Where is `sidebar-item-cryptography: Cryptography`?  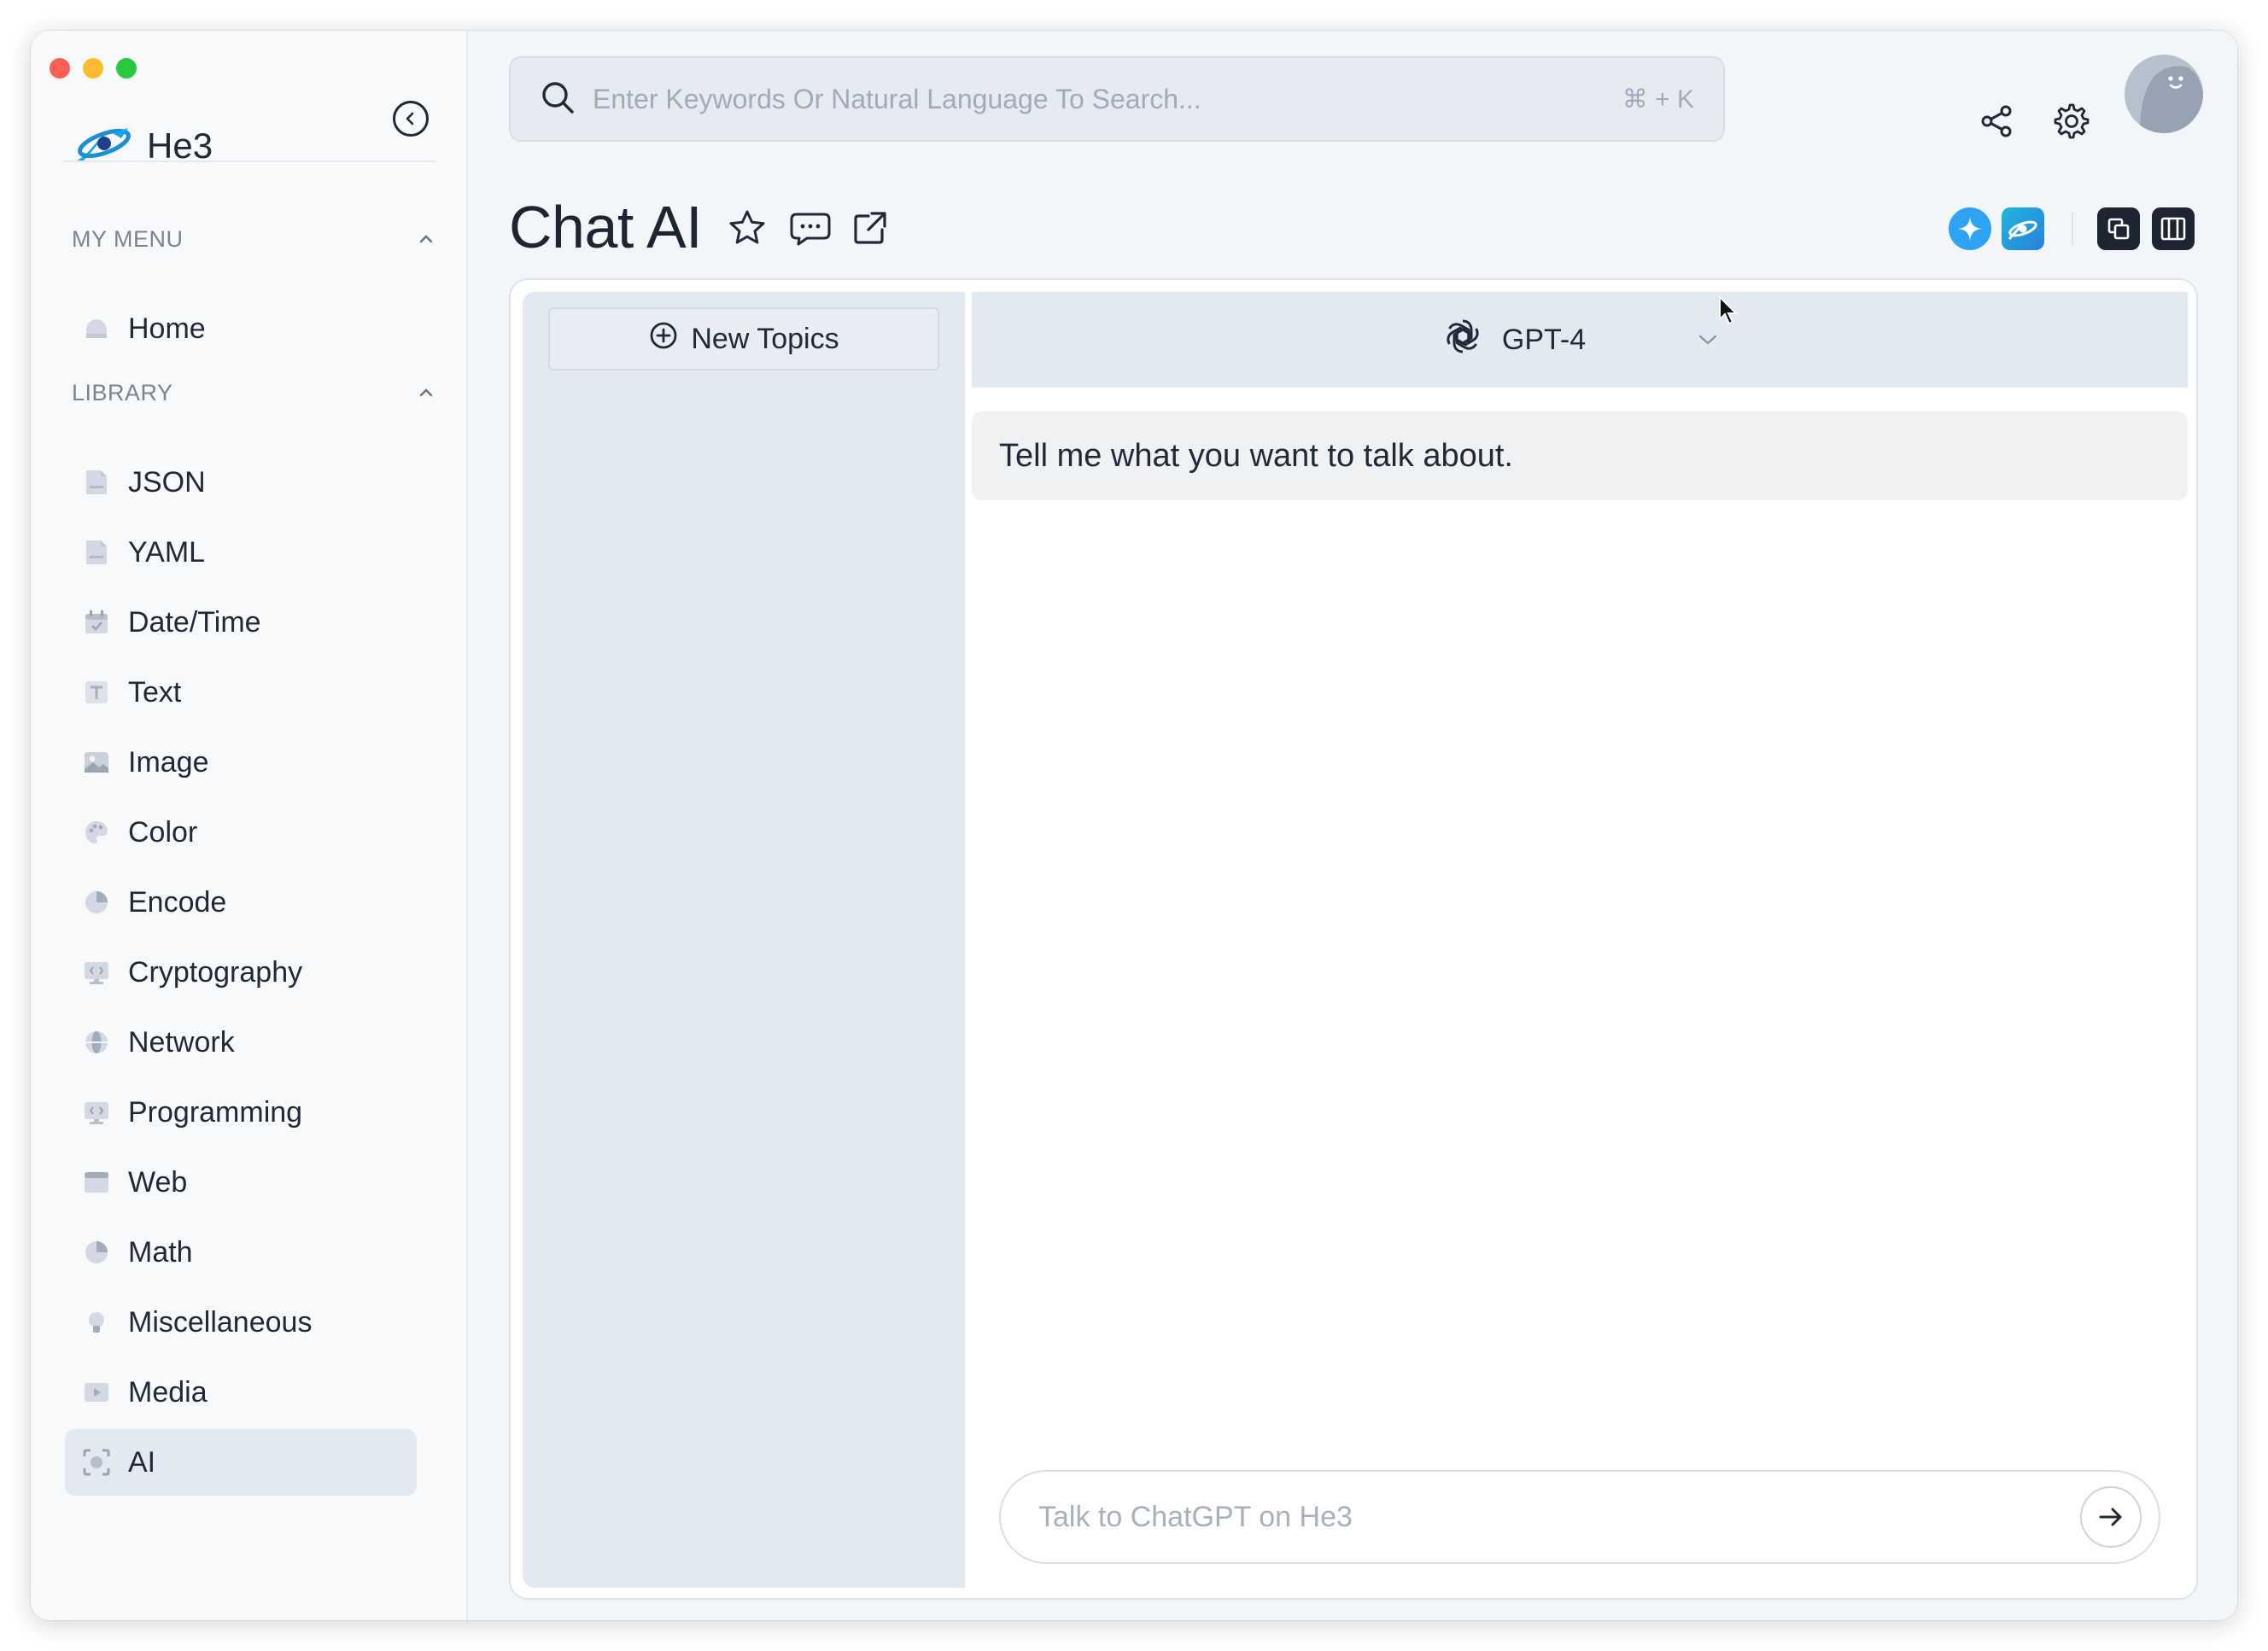 sidebar-item-cryptography: Cryptography is located at coordinates (241, 973).